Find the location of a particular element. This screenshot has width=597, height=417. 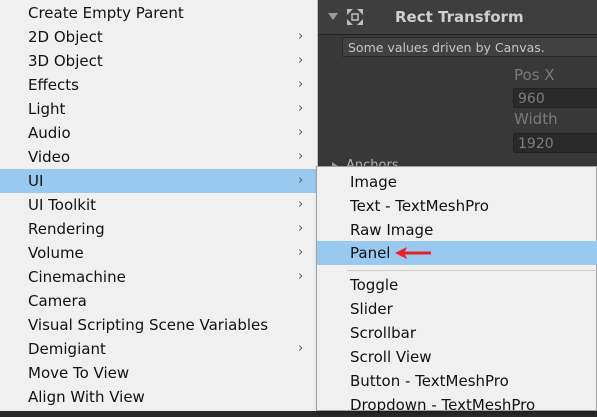

submenu-item-raw-image: Raw Image is located at coordinates (457, 230).